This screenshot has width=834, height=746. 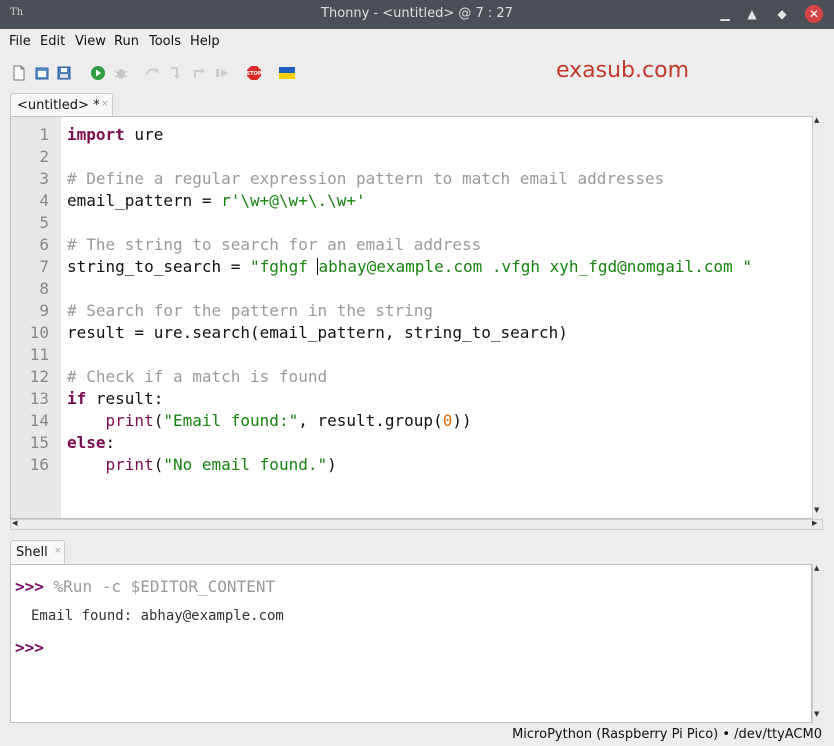 I want to click on line-number: 2, so click(x=44, y=156).